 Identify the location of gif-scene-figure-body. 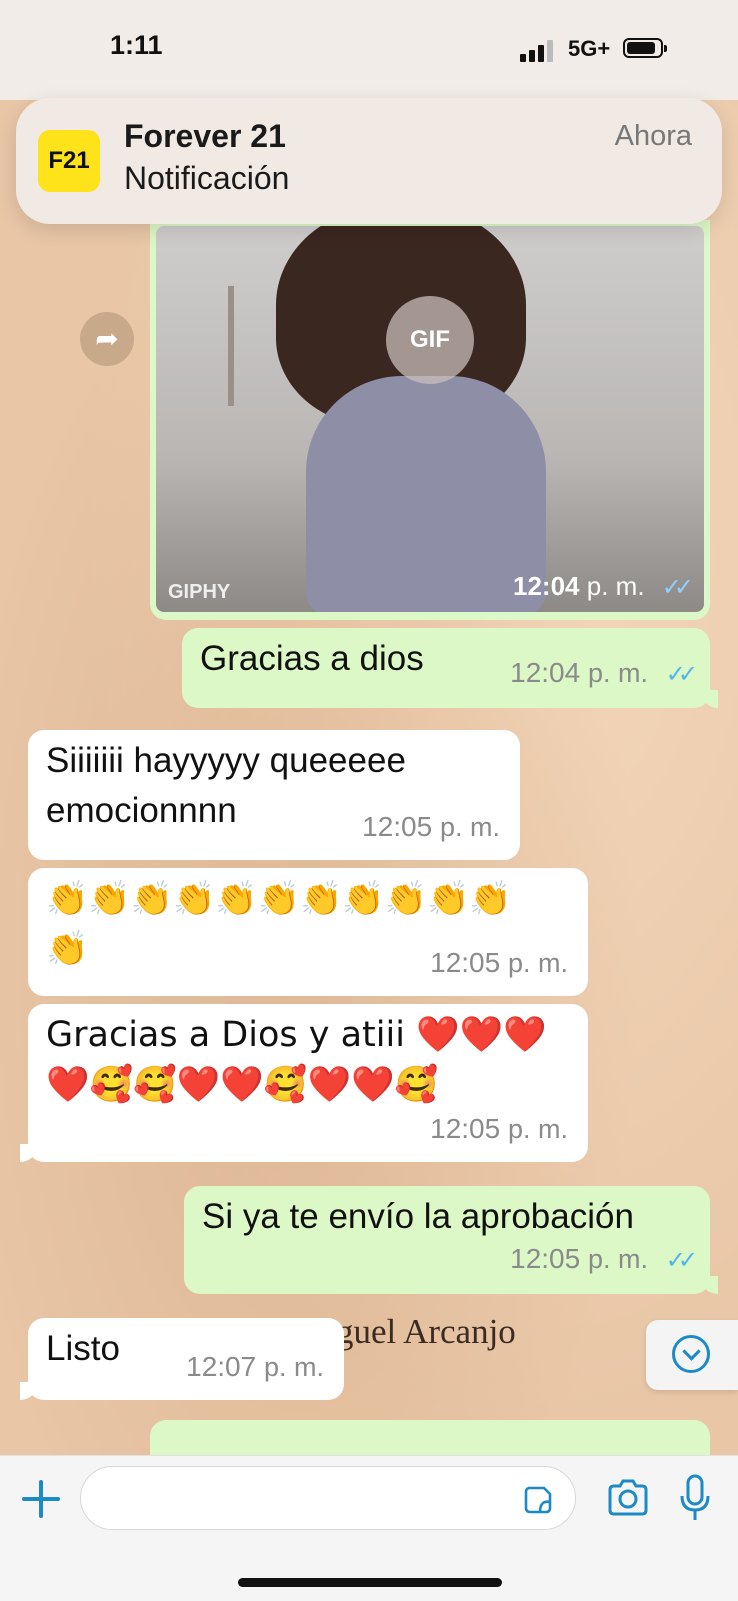
(426, 494).